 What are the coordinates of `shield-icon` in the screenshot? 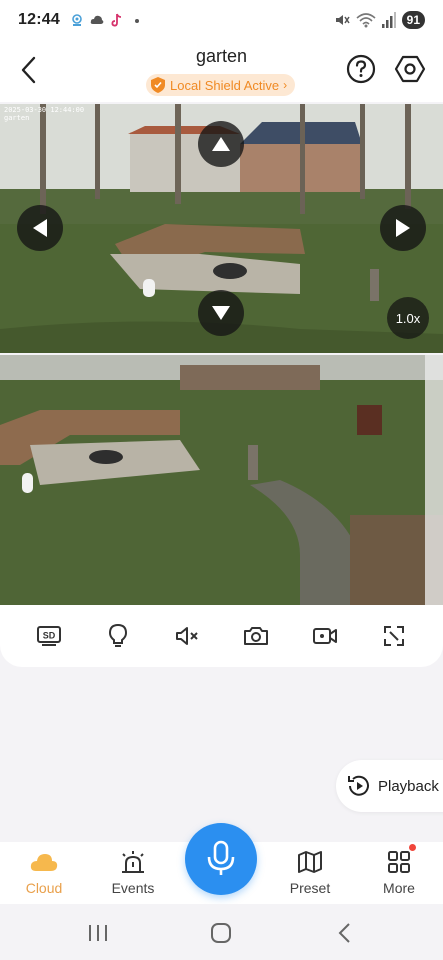 It's located at (158, 85).